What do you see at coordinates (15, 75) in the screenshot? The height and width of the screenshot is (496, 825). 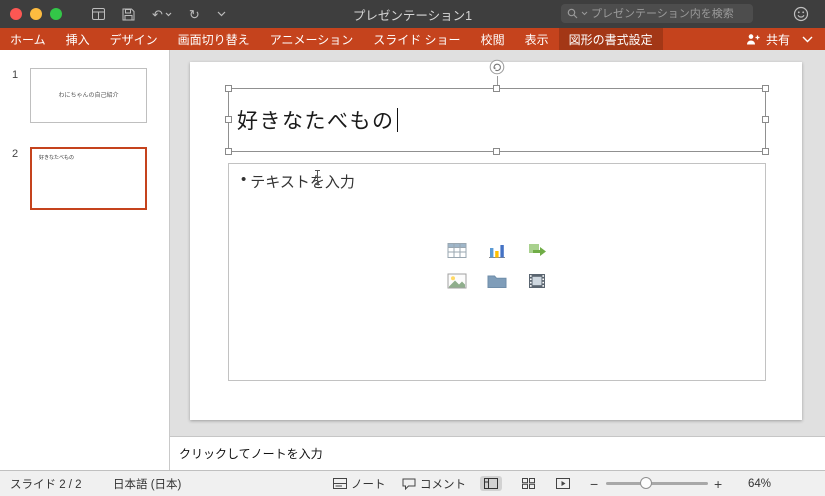 I see `slide-1-number: 1` at bounding box center [15, 75].